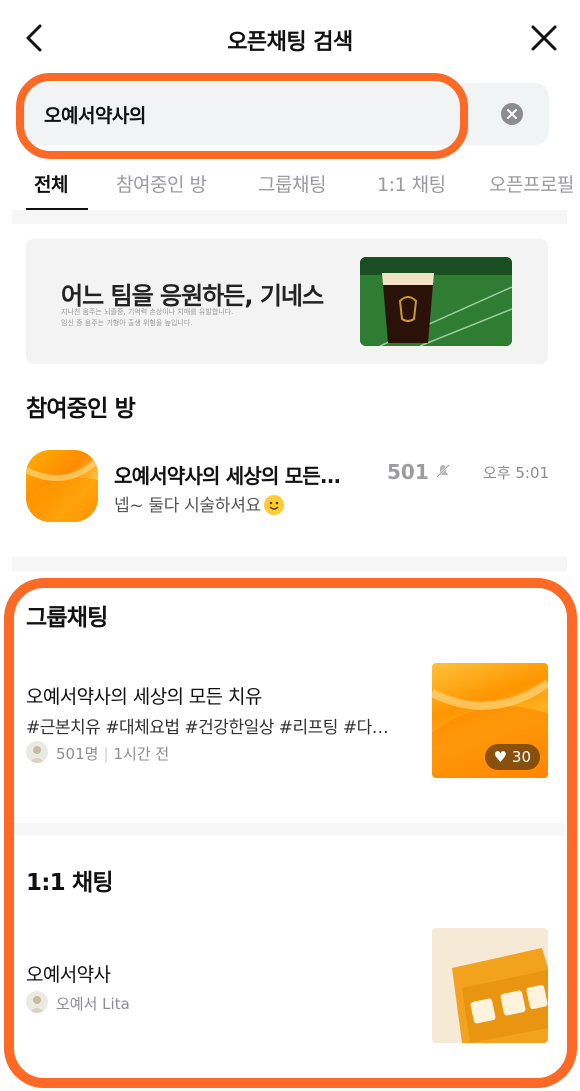 The width and height of the screenshot is (580, 1091). What do you see at coordinates (147, 312) in the screenshot?
I see `ad-fine-print-line: 지나친 음주는 뇌졸중, 기억력 손상이나 치매를 유발합니다.` at bounding box center [147, 312].